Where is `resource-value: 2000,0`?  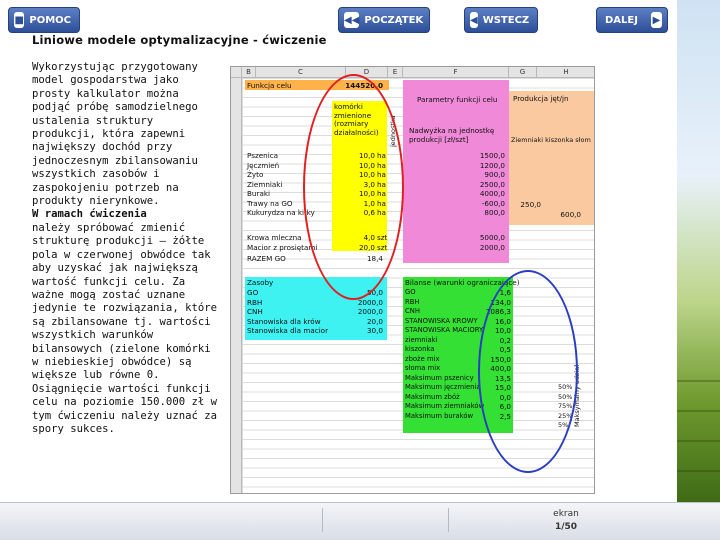
resource-value: 2000,0 is located at coordinates (370, 311).